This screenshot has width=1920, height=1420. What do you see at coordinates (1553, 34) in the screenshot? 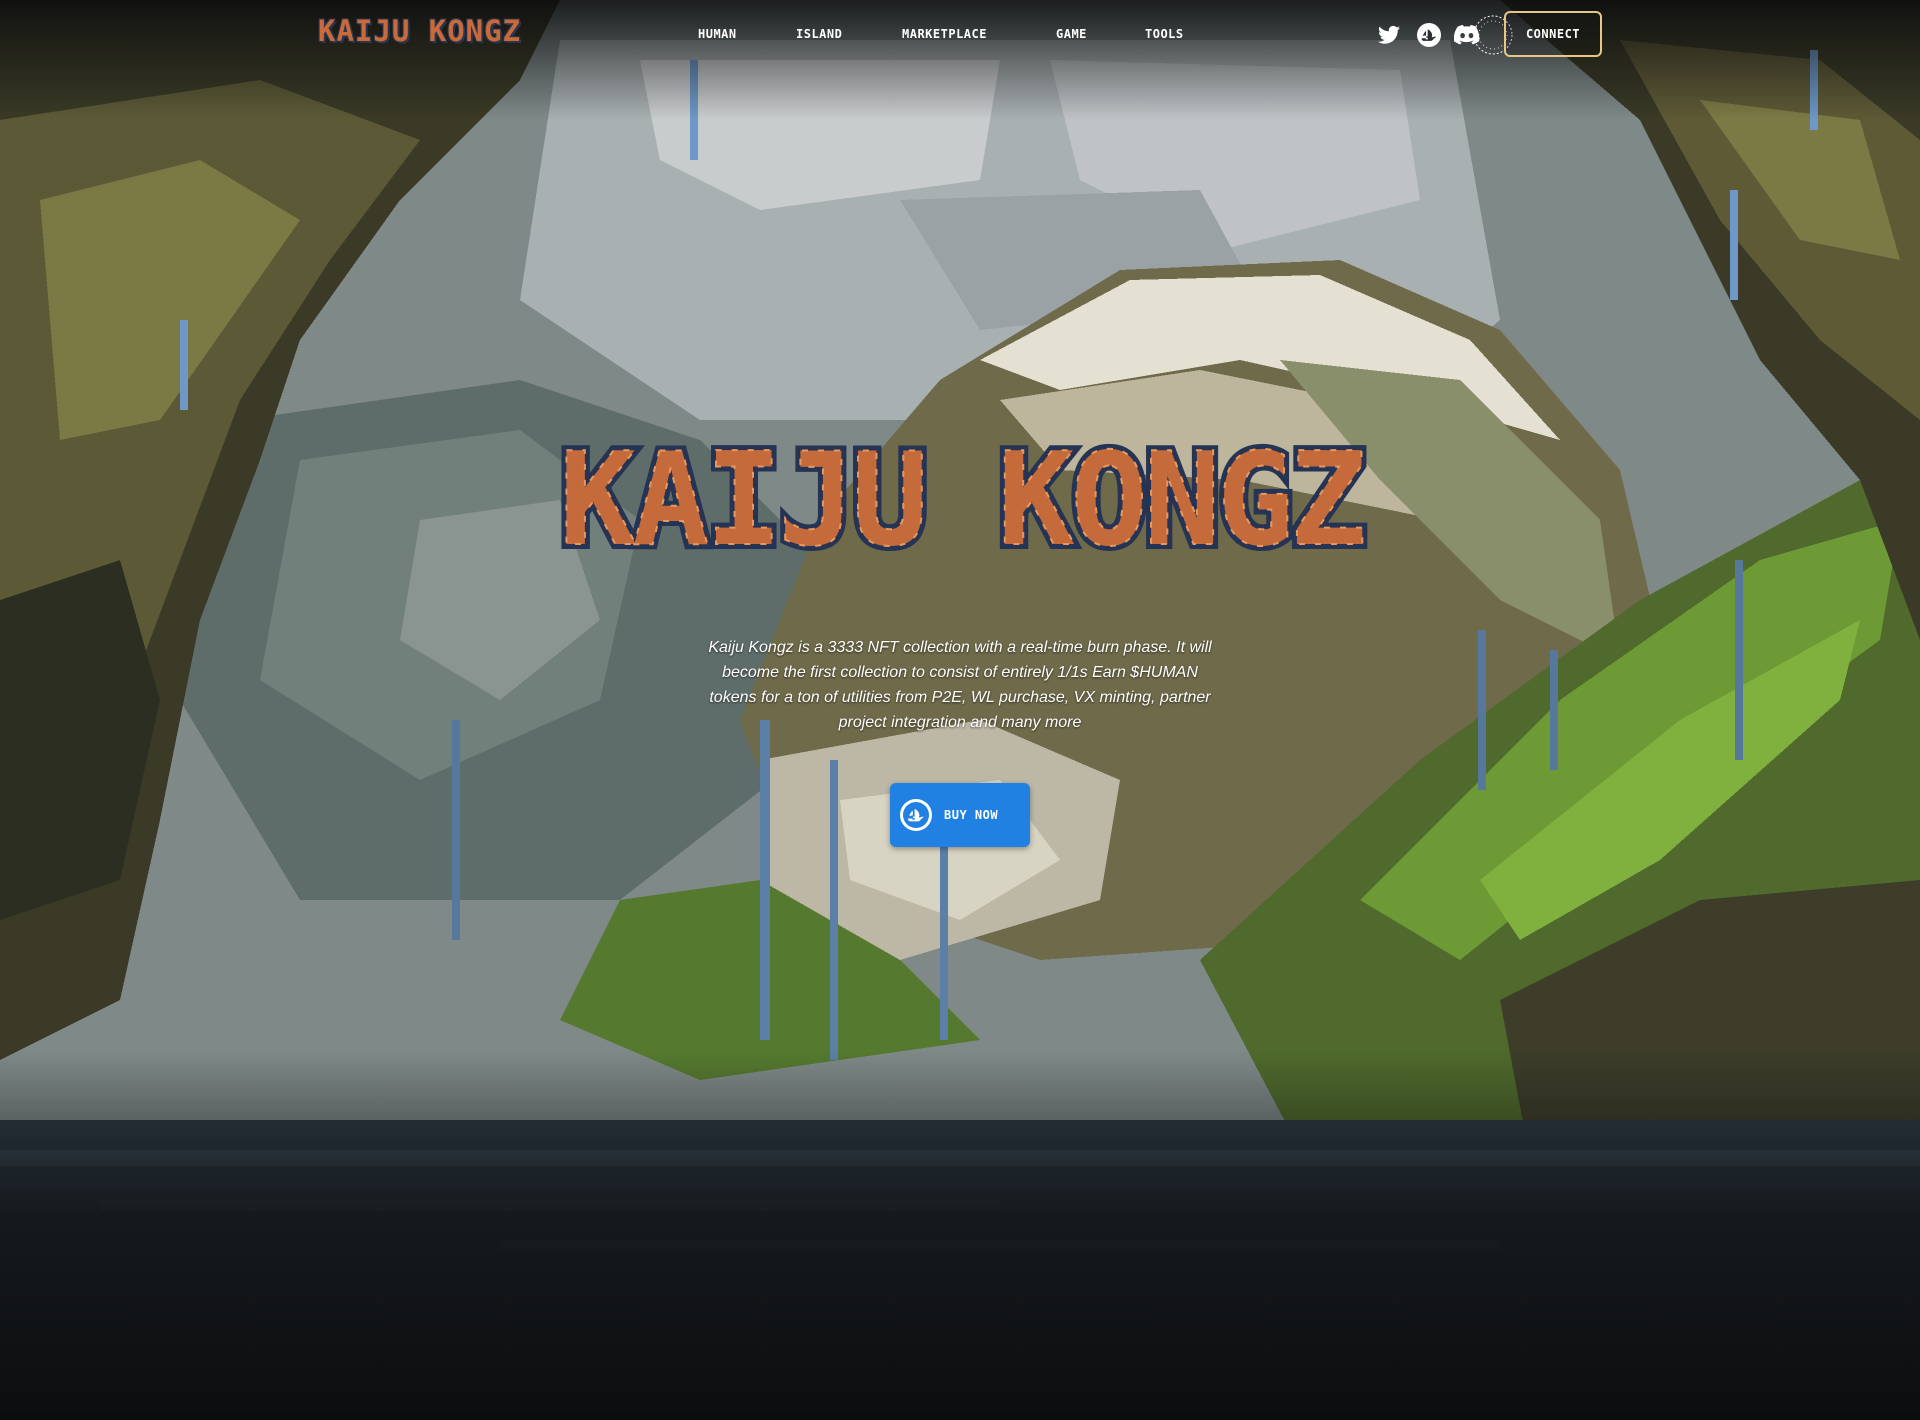
I see `connect-button: CONNECT` at bounding box center [1553, 34].